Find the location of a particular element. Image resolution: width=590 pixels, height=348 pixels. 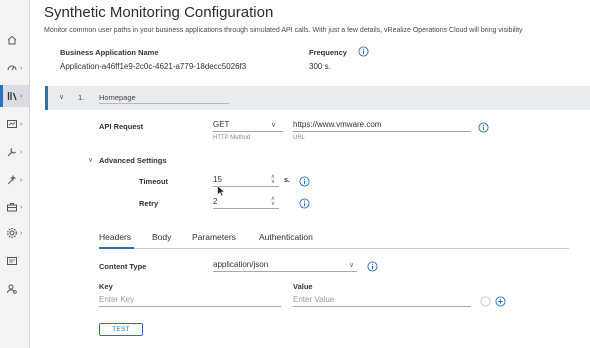

frequency-label: Frequency is located at coordinates (328, 52).